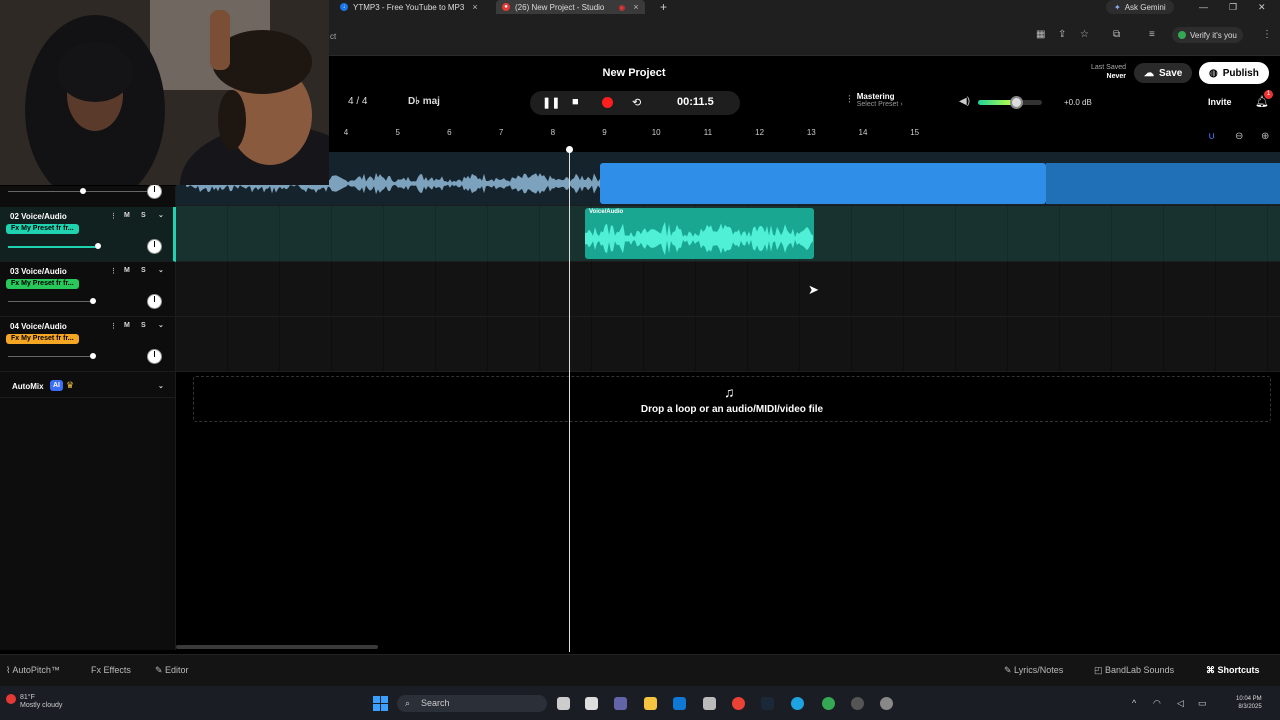 The height and width of the screenshot is (720, 1280). I want to click on speaker-mute-icon: ◀), so click(964, 101).